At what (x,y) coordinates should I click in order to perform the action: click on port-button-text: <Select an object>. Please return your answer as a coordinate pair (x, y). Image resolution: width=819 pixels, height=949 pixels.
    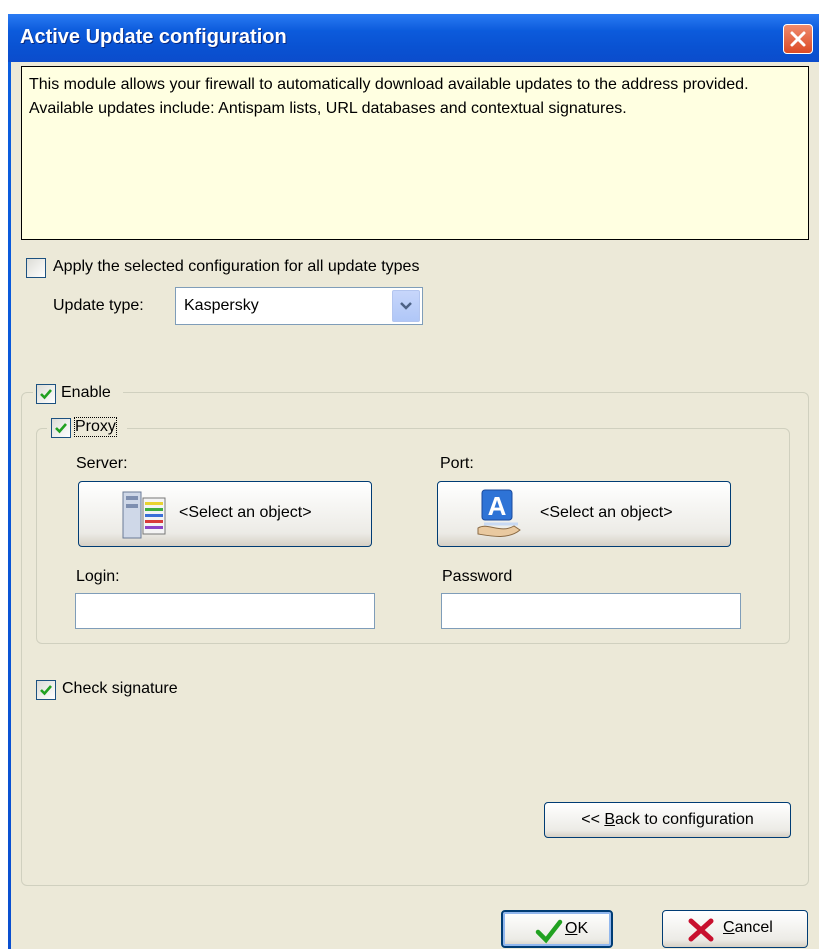
    Looking at the image, I should click on (606, 512).